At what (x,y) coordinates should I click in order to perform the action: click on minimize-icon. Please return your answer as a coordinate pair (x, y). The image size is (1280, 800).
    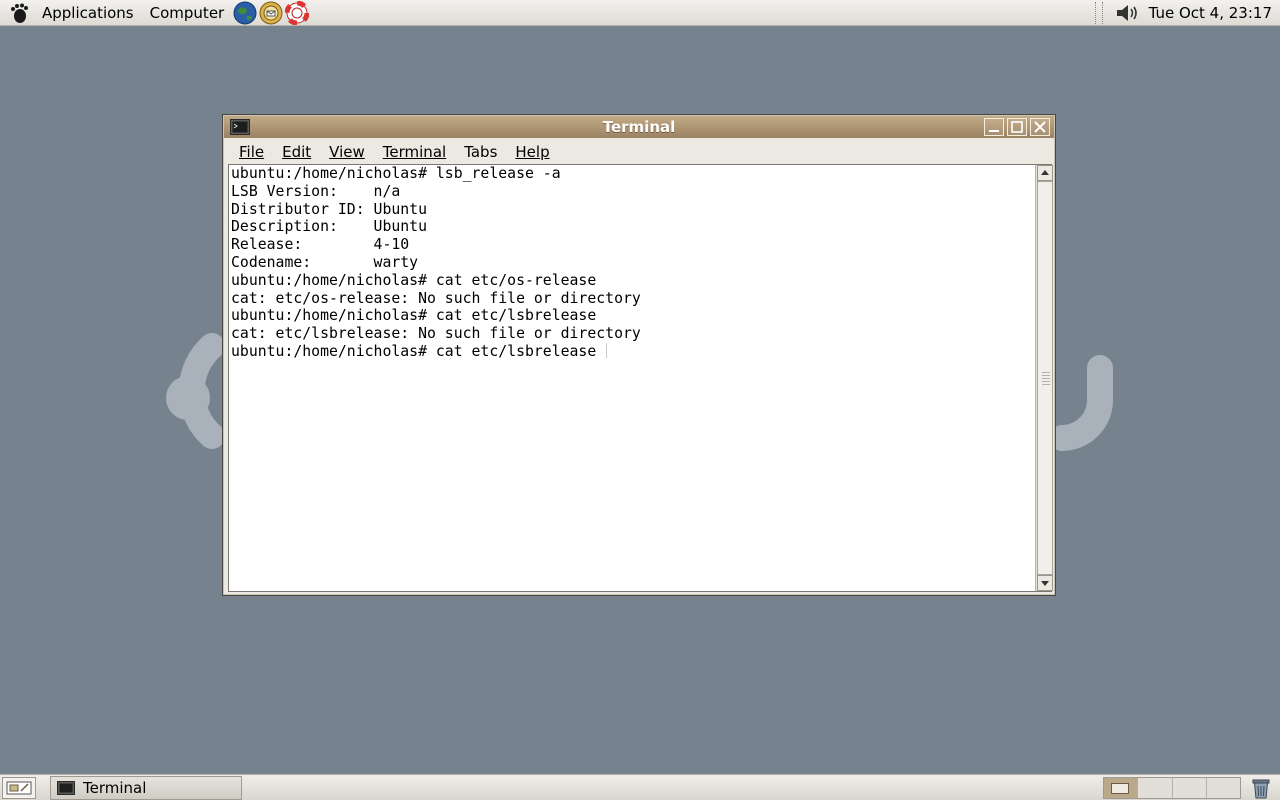
    Looking at the image, I should click on (994, 131).